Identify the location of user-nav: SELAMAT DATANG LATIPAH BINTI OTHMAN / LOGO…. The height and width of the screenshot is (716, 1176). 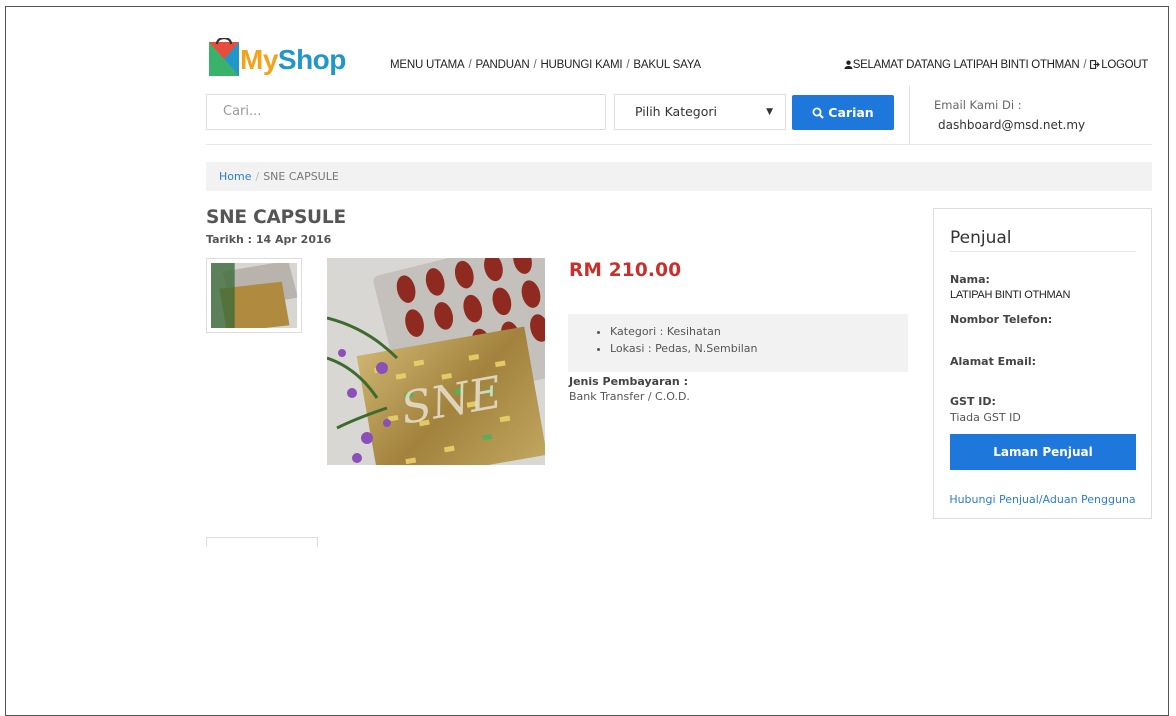
(996, 65).